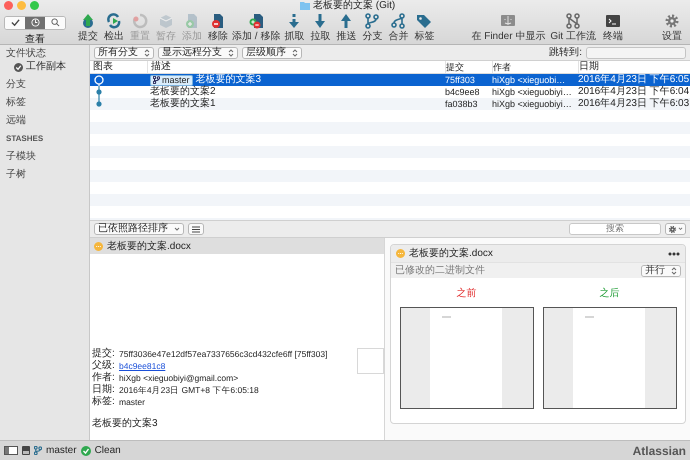 The image size is (690, 460). What do you see at coordinates (634, 80) in the screenshot?
I see `commit-date: 2016年4月23日 下午6:05` at bounding box center [634, 80].